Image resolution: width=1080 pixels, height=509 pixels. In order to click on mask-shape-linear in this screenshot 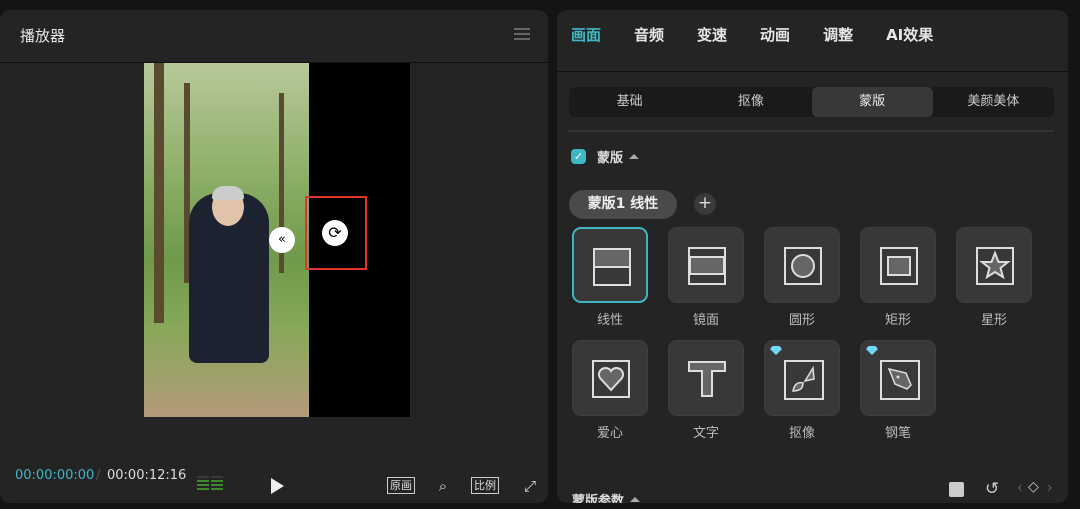, I will do `click(610, 265)`.